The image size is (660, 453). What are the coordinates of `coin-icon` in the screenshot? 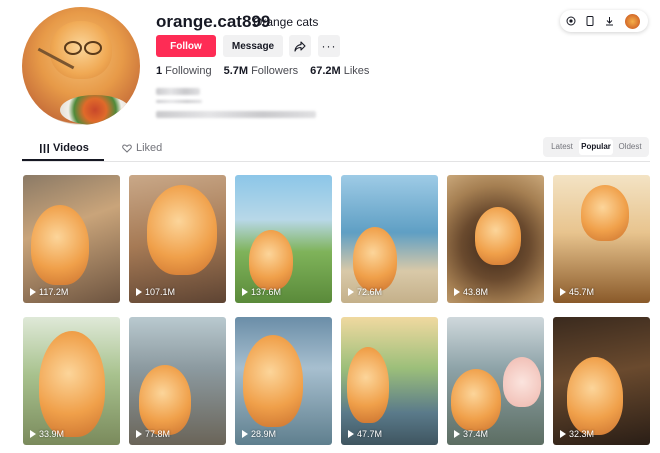 It's located at (571, 21).